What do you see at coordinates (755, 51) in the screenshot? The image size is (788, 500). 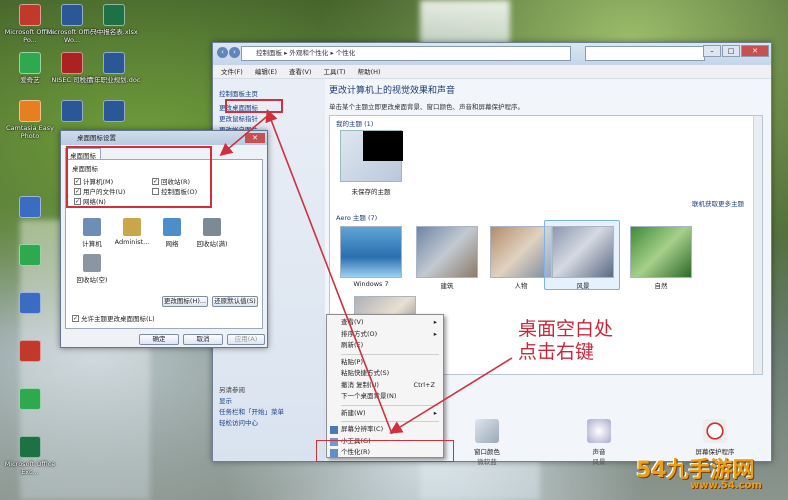 I see `close-button: ✕` at bounding box center [755, 51].